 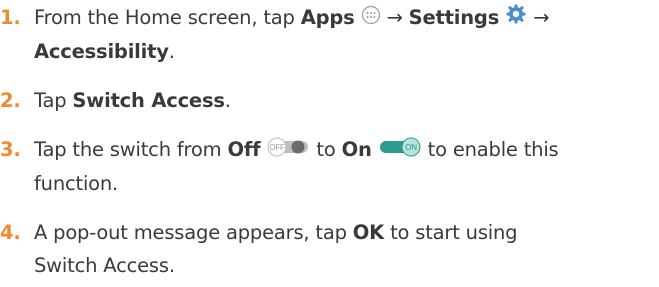 I want to click on step-number: 2., so click(x=10, y=100).